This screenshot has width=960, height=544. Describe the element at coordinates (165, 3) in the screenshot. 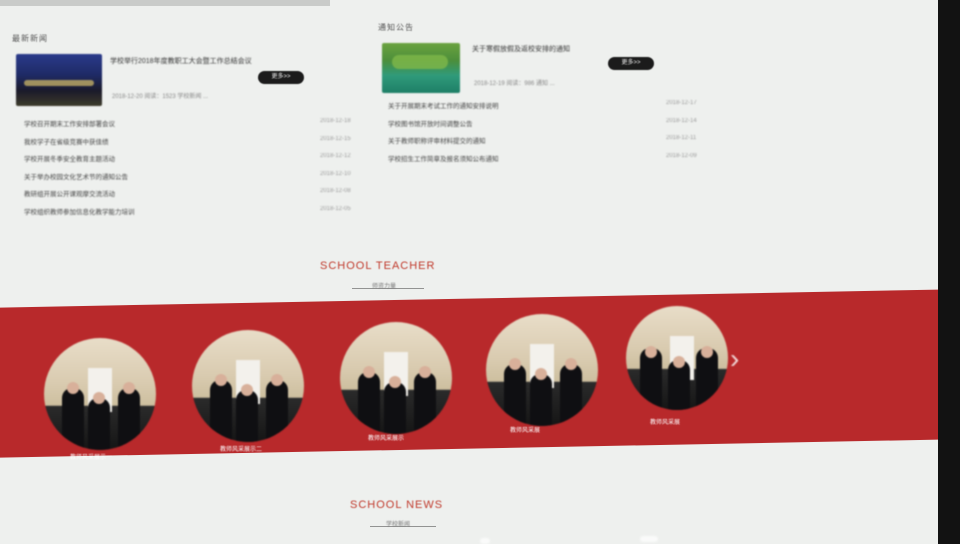

I see `top-divider` at that location.